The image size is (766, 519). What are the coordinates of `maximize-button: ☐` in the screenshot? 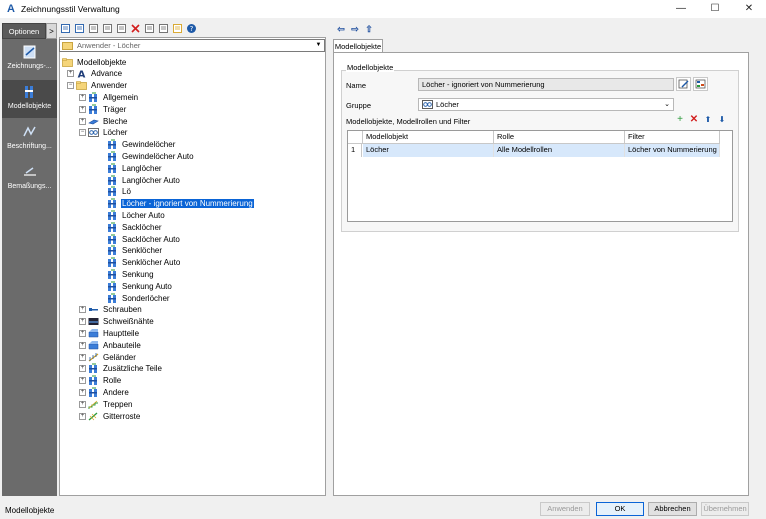 It's located at (715, 9).